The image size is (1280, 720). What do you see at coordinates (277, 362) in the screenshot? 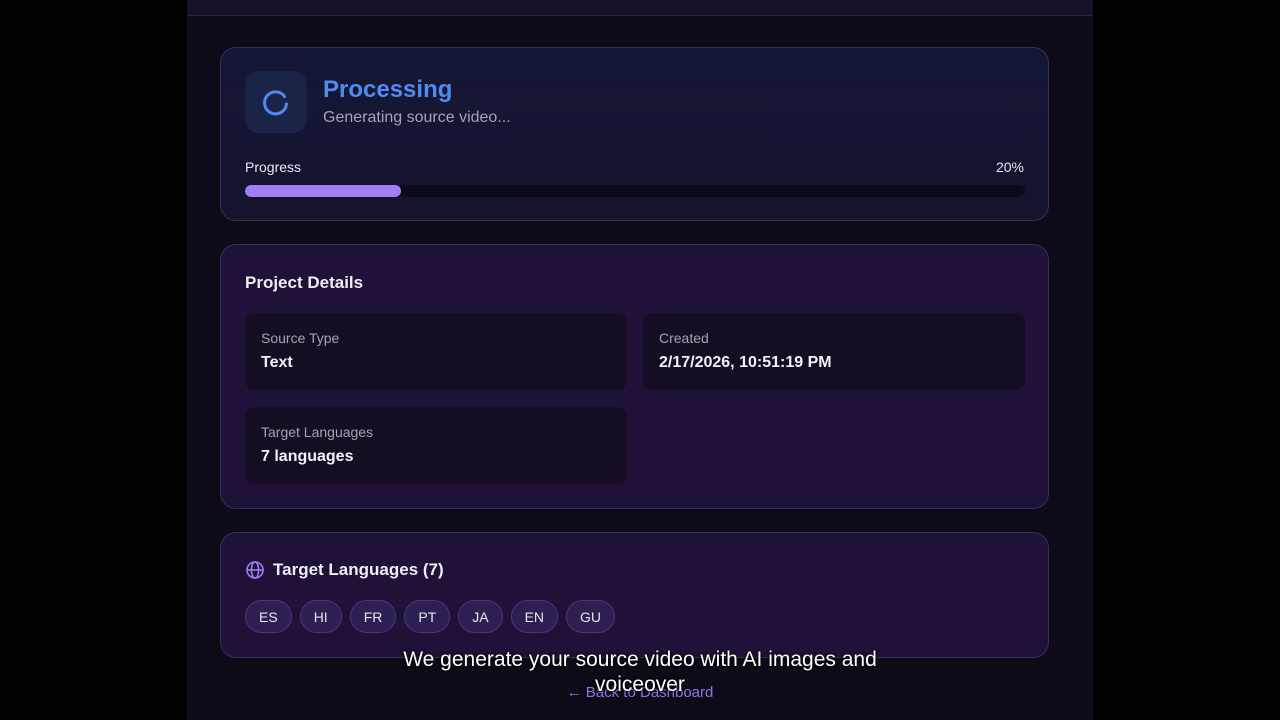
I see `source-type-value: Text` at bounding box center [277, 362].